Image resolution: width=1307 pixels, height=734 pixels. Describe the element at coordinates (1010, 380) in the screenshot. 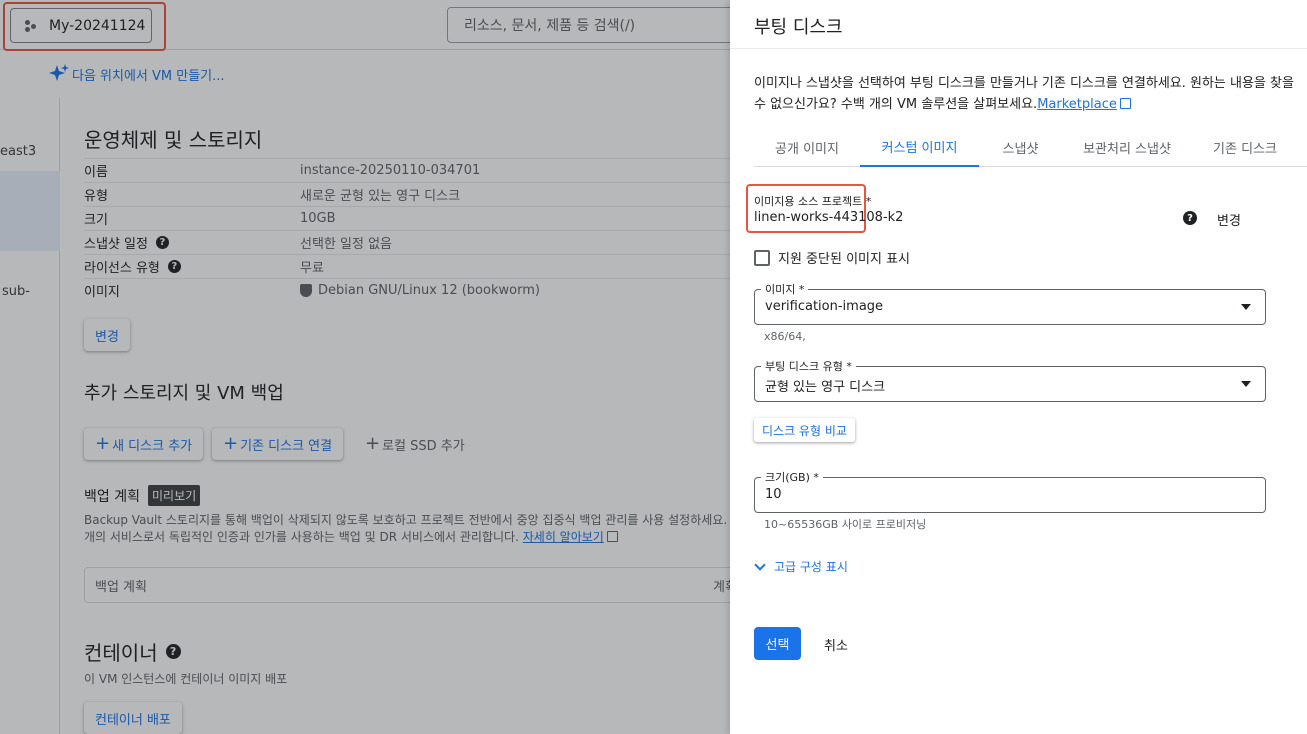

I see `disk-type-select: 부팅 디스크 유형 * 균형 있는 영구 디스크` at that location.